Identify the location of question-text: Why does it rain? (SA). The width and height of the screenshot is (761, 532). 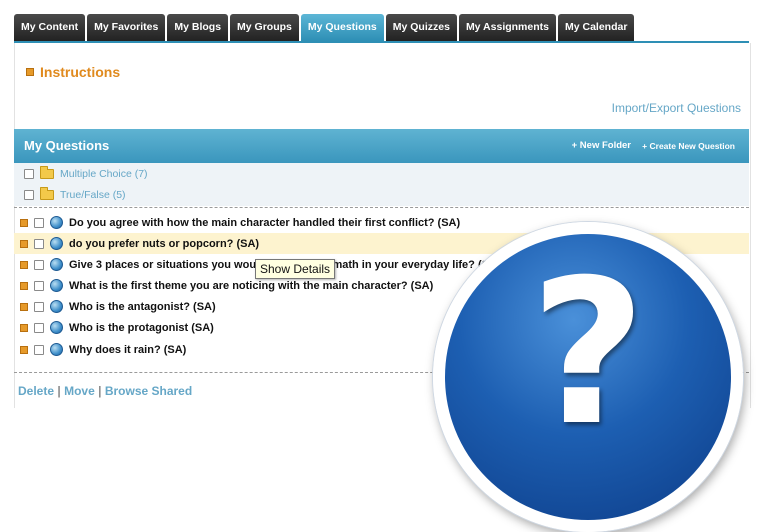
(127, 350).